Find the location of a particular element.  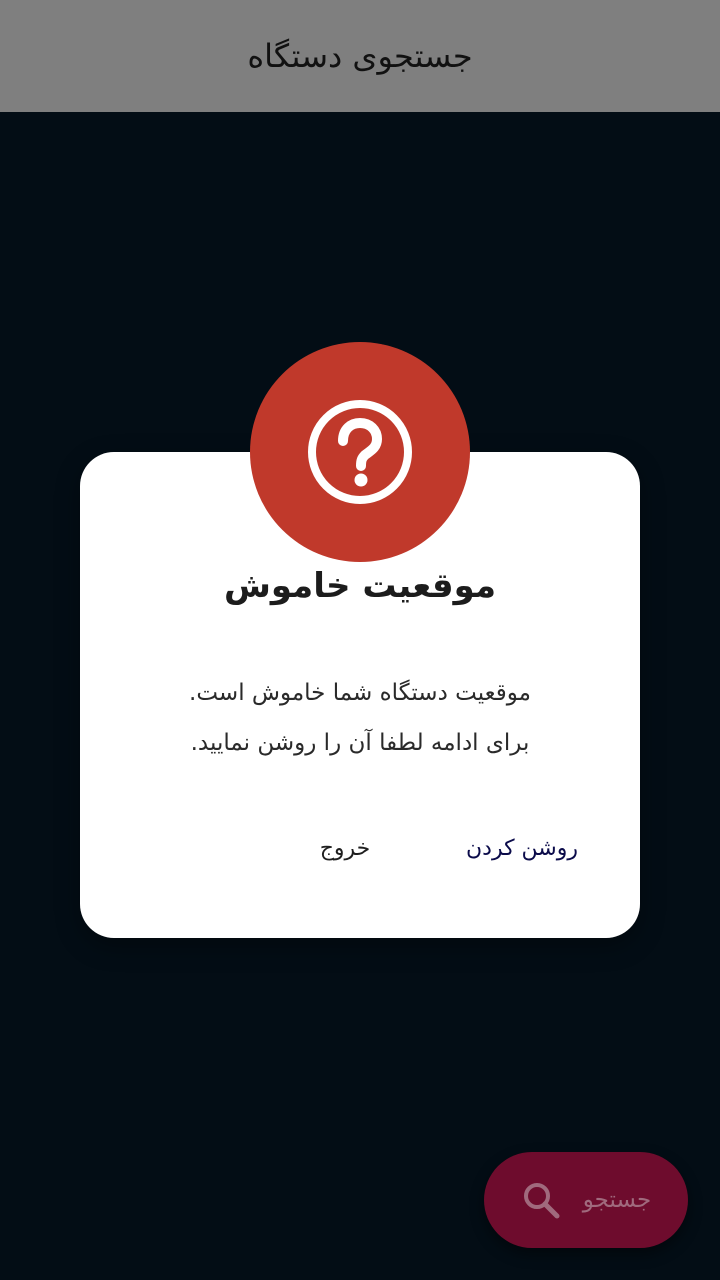

question-circle-icon is located at coordinates (360, 452).